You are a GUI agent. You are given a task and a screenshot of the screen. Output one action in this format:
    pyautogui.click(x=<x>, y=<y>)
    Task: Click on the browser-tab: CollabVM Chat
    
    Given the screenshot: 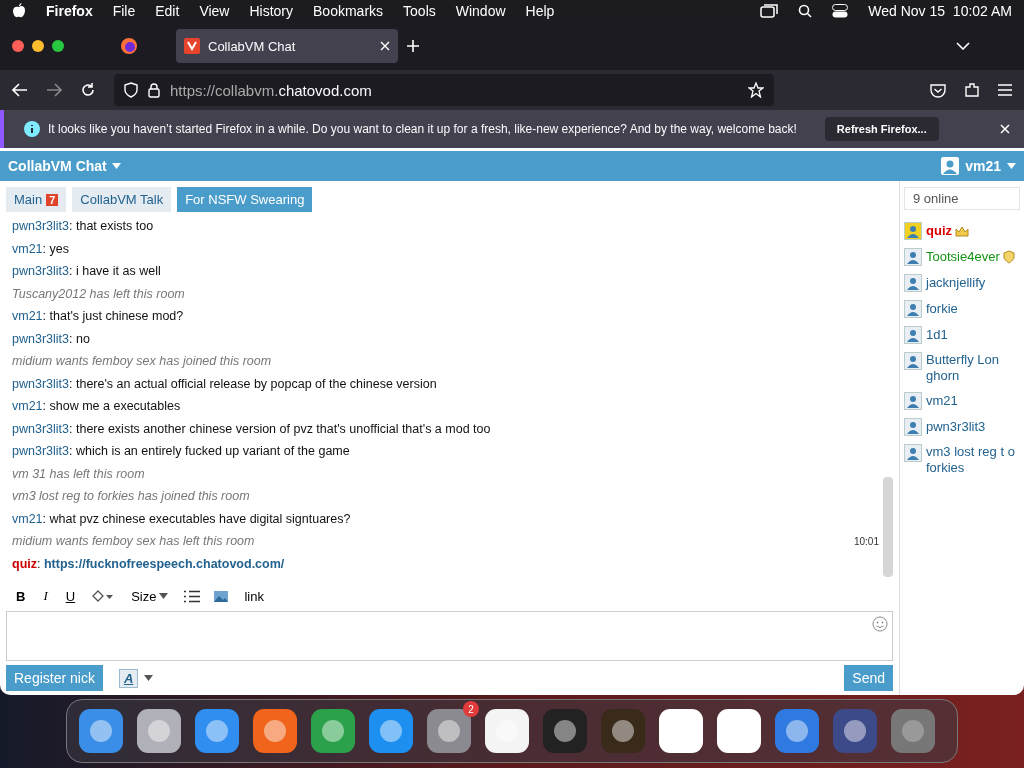 What is the action you would take?
    pyautogui.click(x=287, y=46)
    